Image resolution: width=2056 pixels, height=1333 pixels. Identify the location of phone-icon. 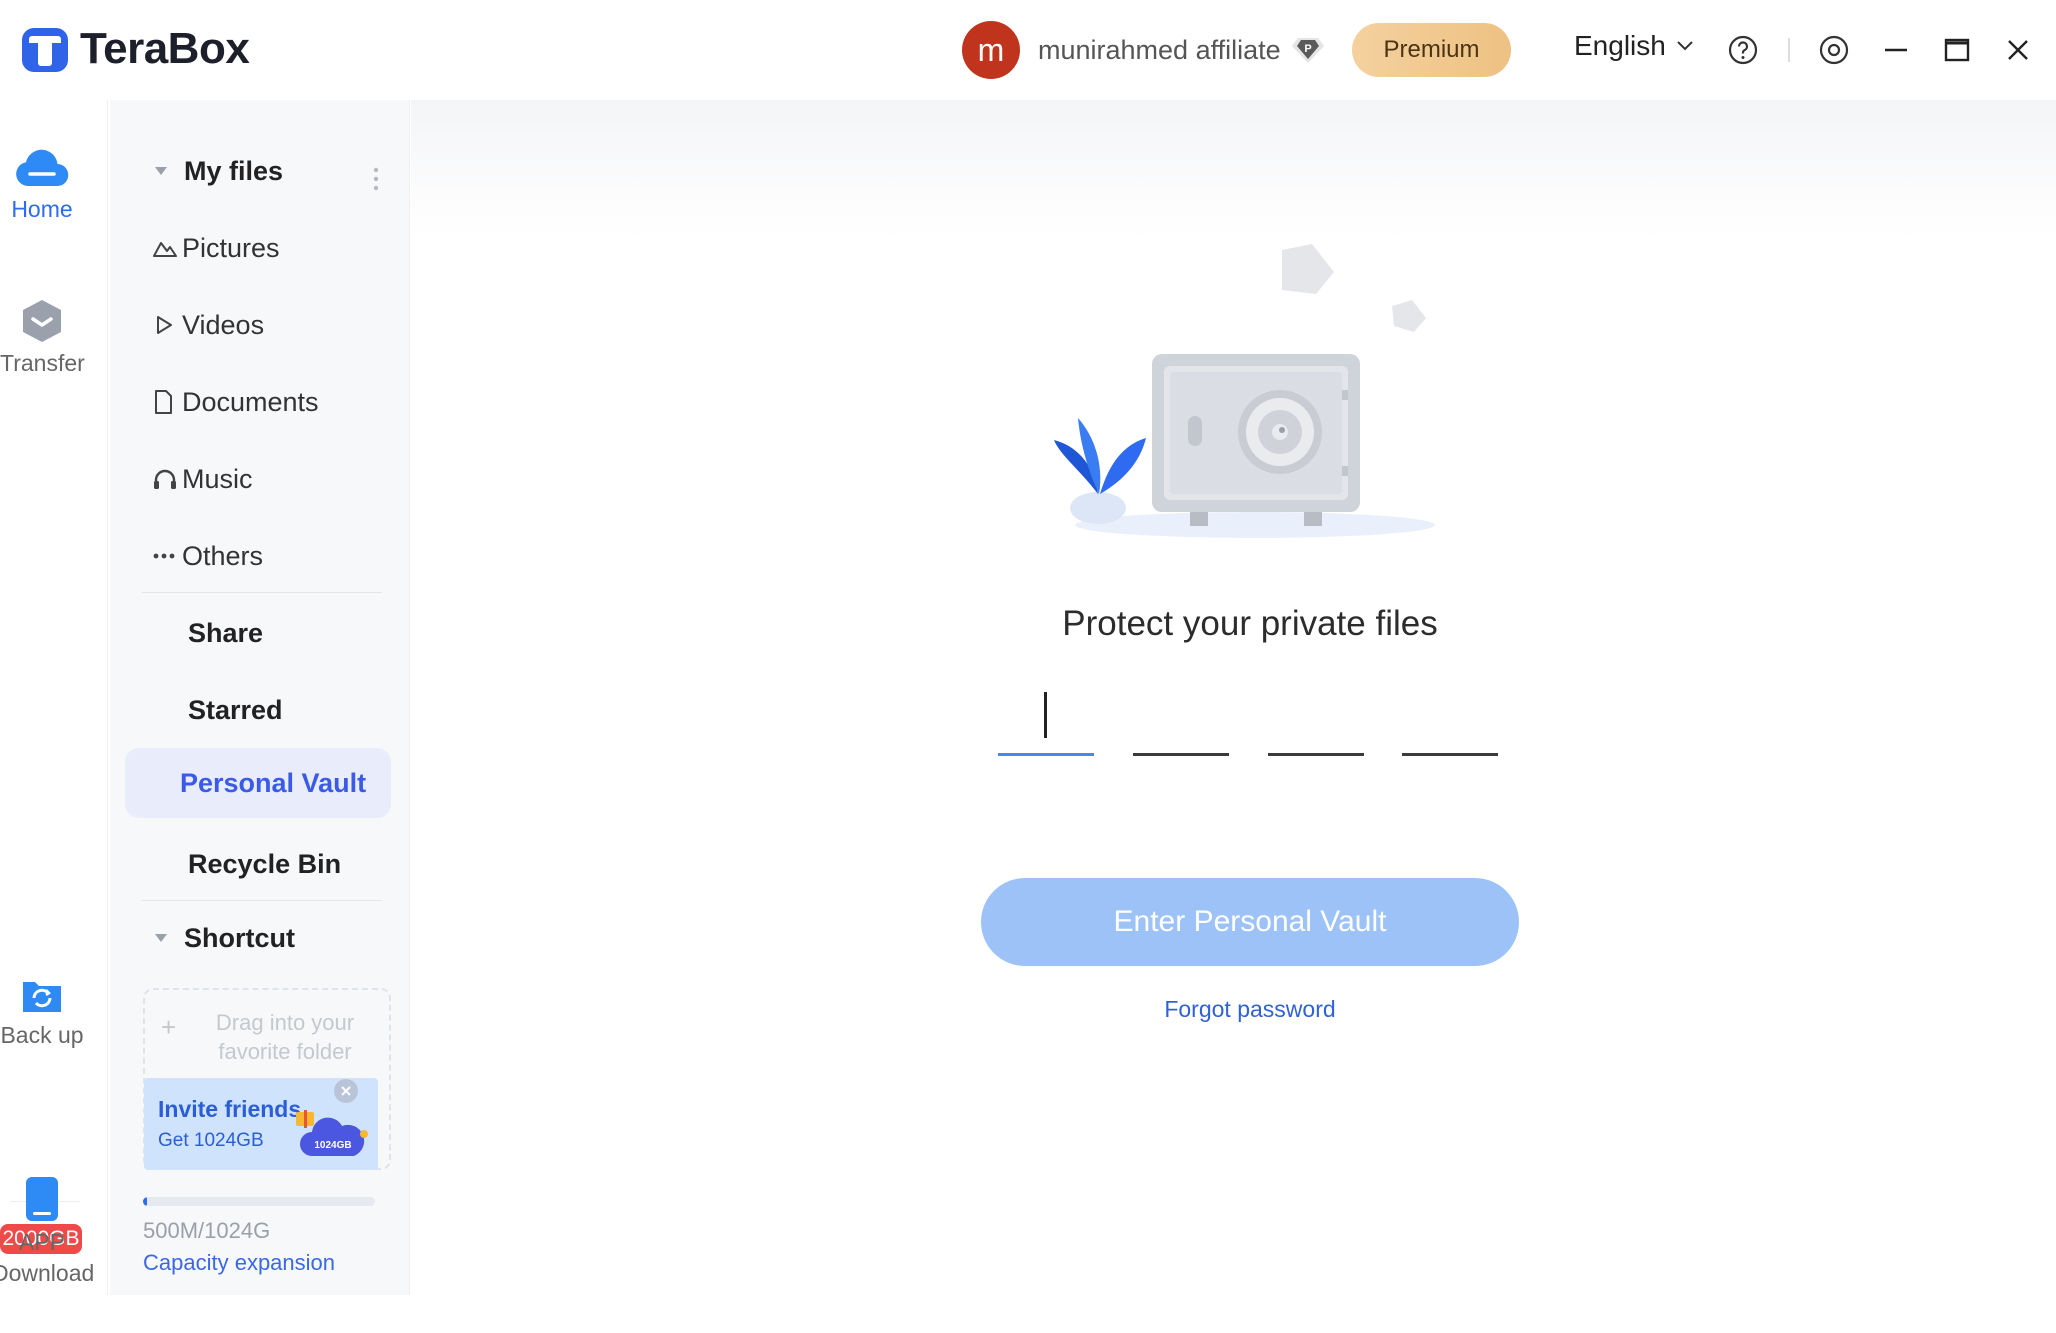
(42, 1199).